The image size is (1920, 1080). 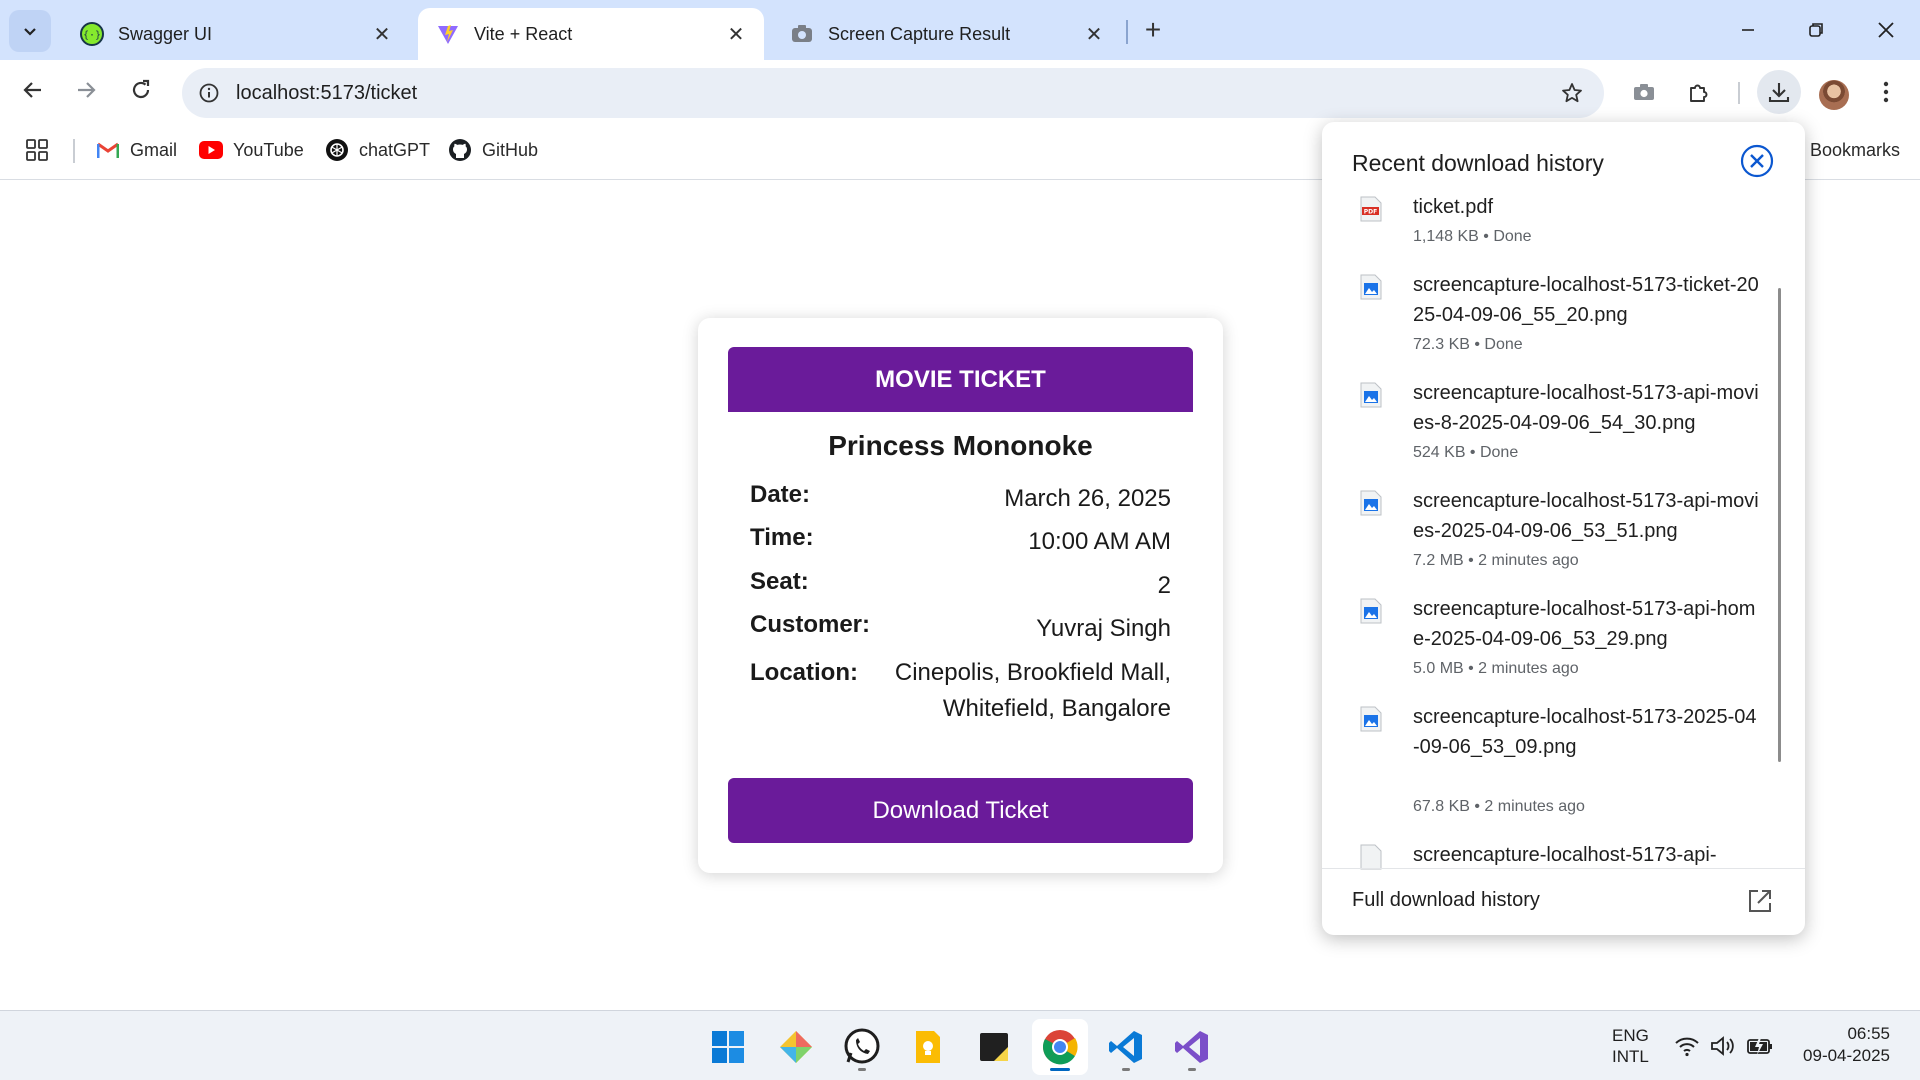 I want to click on site-info-icon, so click(x=209, y=93).